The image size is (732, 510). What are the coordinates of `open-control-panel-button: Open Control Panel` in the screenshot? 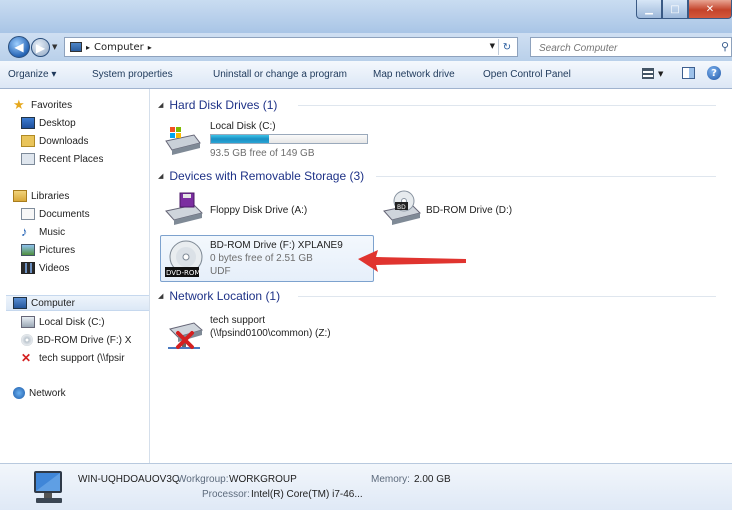 It's located at (527, 74).